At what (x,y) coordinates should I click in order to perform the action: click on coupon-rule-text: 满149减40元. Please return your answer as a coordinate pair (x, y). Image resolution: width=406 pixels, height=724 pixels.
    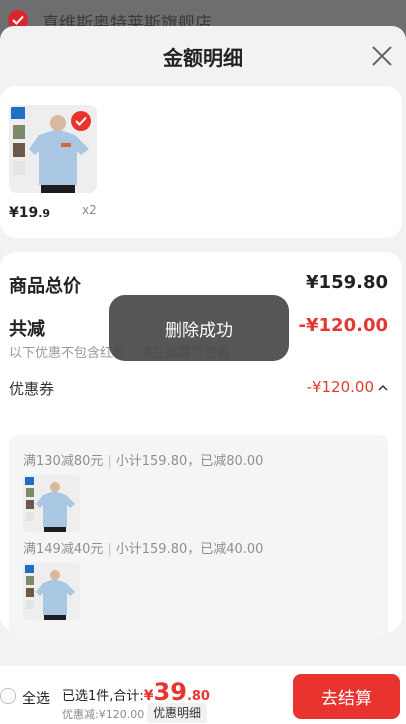
    Looking at the image, I should click on (63, 549).